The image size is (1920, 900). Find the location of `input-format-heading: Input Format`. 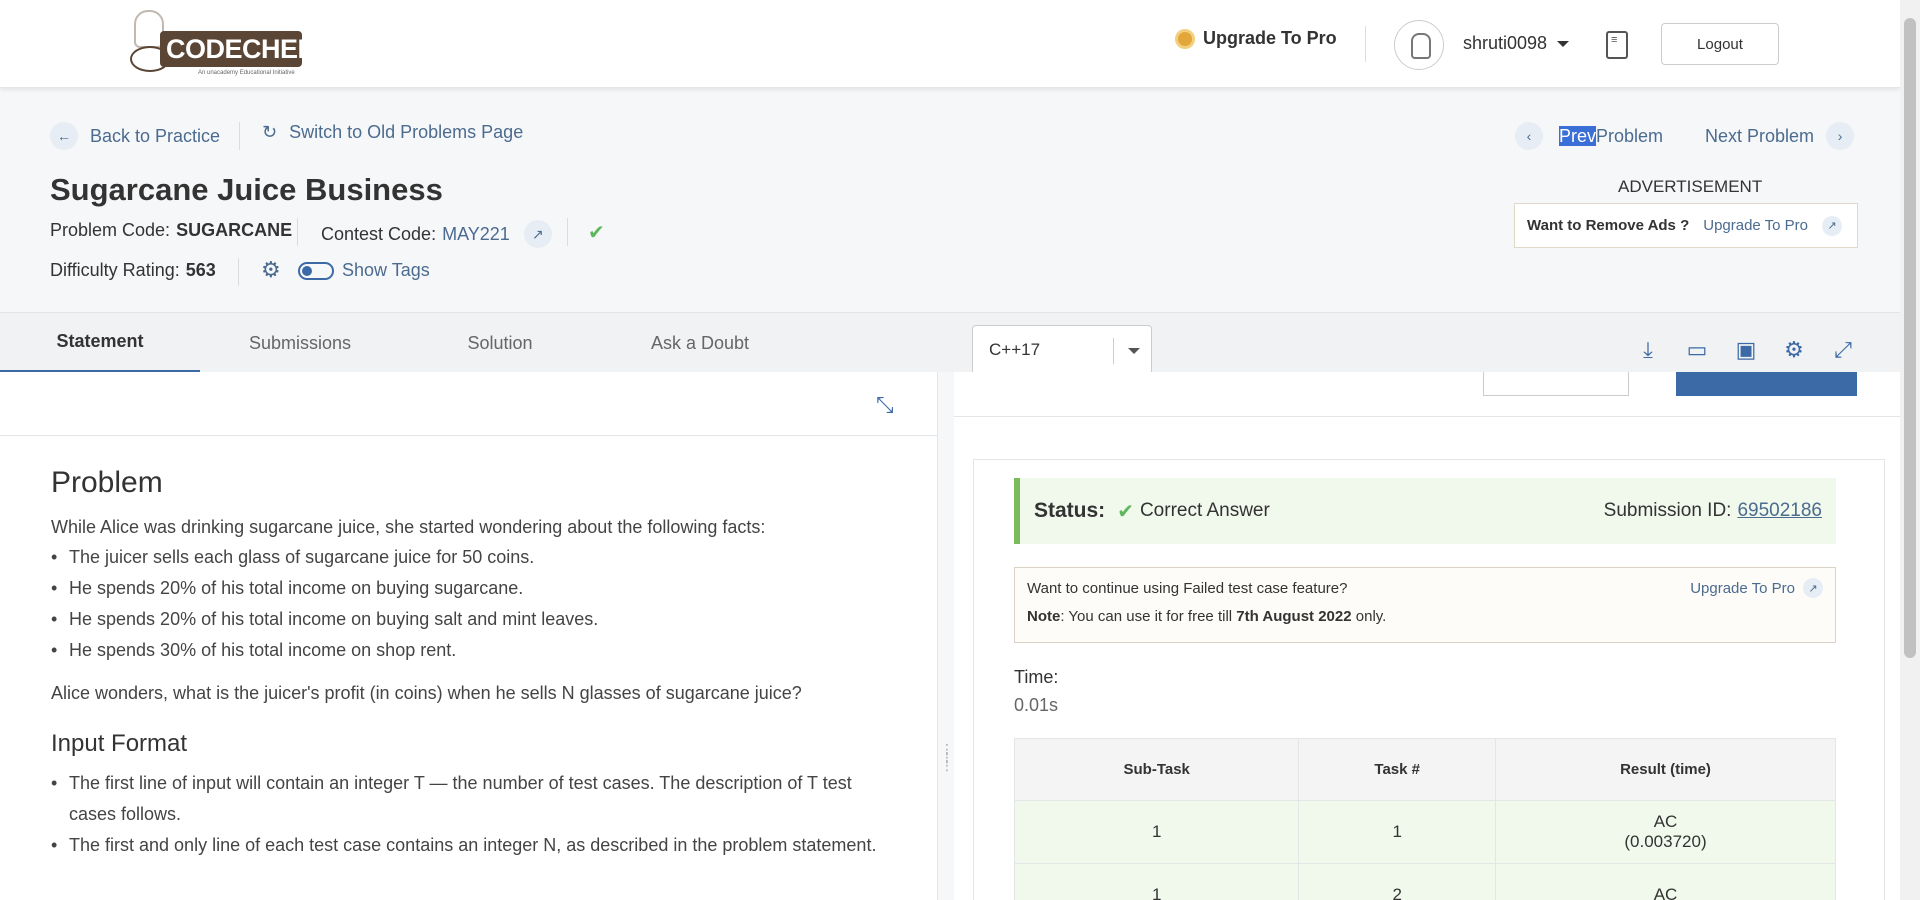

input-format-heading: Input Format is located at coordinates (119, 743).